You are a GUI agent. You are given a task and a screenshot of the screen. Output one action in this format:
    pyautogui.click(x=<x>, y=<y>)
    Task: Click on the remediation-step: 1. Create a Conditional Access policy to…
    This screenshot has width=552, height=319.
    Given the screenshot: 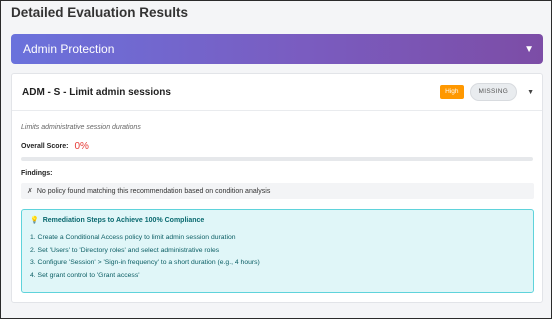 What is the action you would take?
    pyautogui.click(x=133, y=237)
    